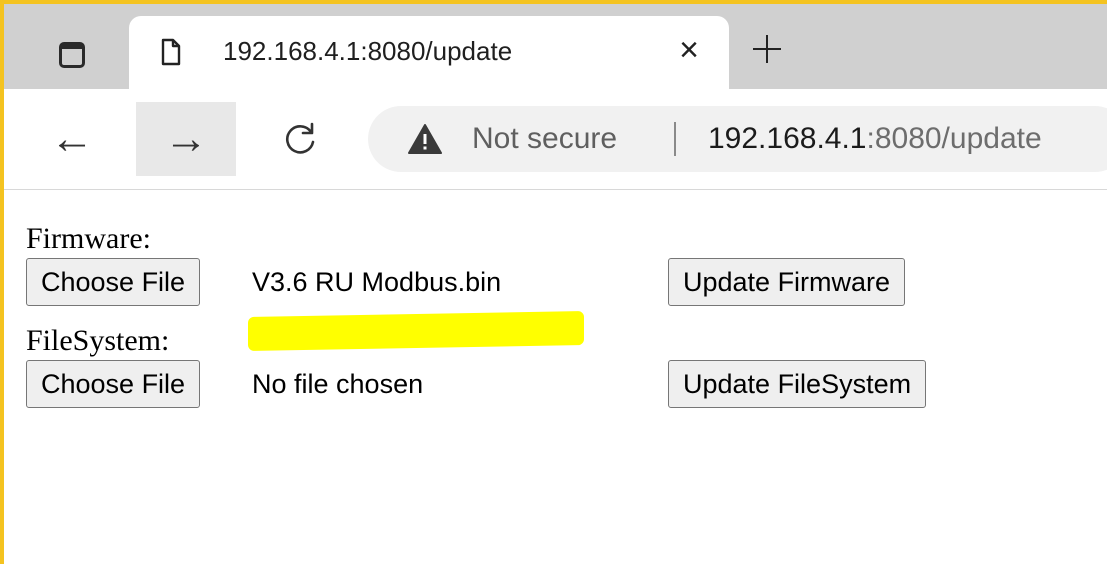 The height and width of the screenshot is (564, 1107). What do you see at coordinates (113, 282) in the screenshot?
I see `firmware-choose-file-button: Choose File` at bounding box center [113, 282].